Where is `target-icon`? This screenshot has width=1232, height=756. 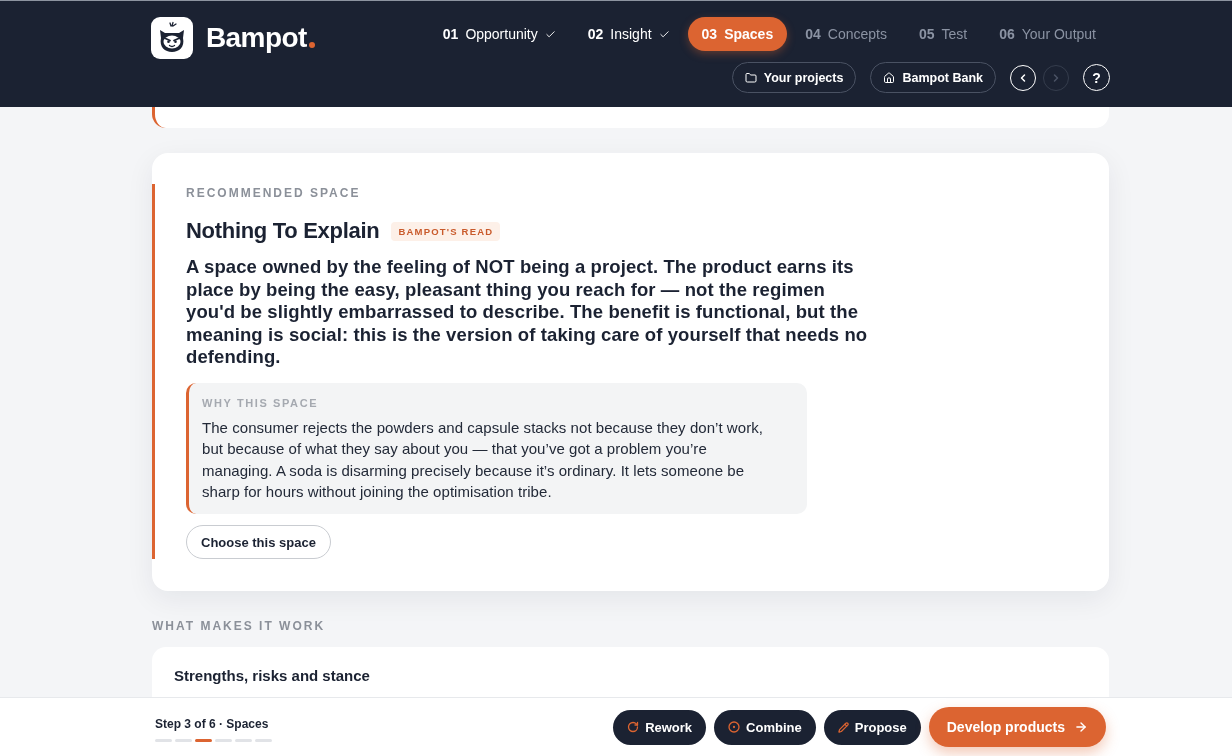 target-icon is located at coordinates (734, 727).